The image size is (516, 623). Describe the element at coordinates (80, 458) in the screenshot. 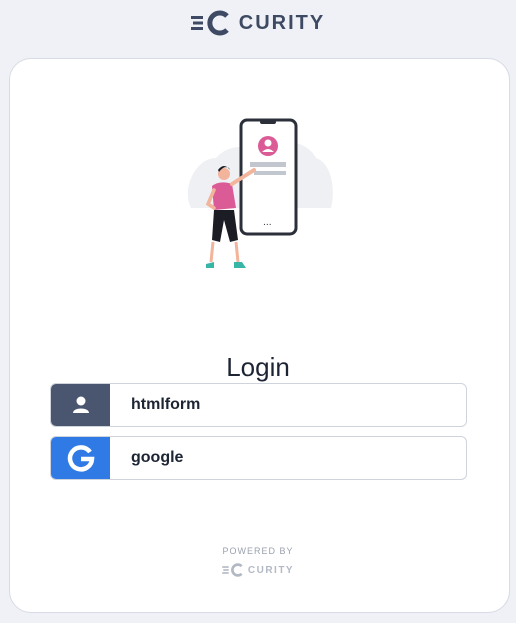

I see `google-icon` at that location.